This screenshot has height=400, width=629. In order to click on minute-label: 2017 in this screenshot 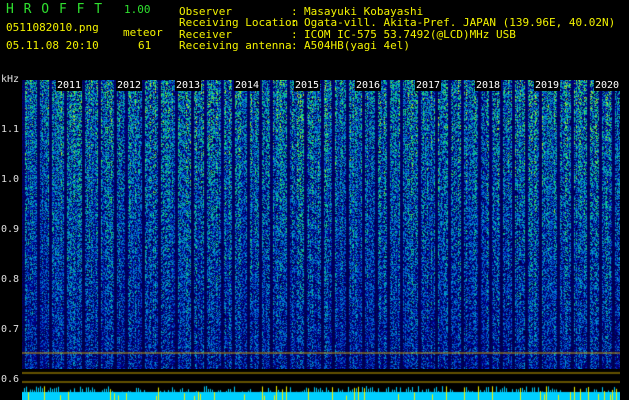, I will do `click(428, 85)`.